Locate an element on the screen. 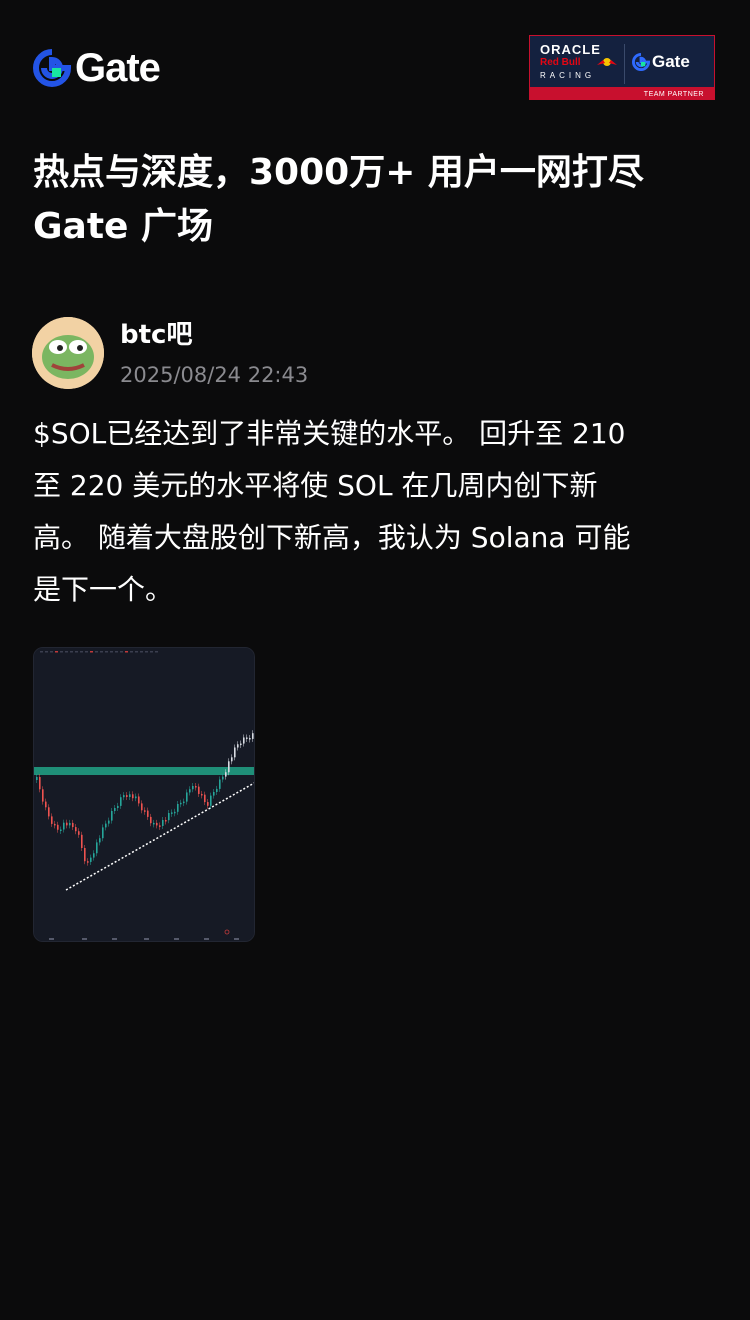  partner-banner: ORACLE Red Bull RACING Gate TEAM PARTNER is located at coordinates (622, 67).